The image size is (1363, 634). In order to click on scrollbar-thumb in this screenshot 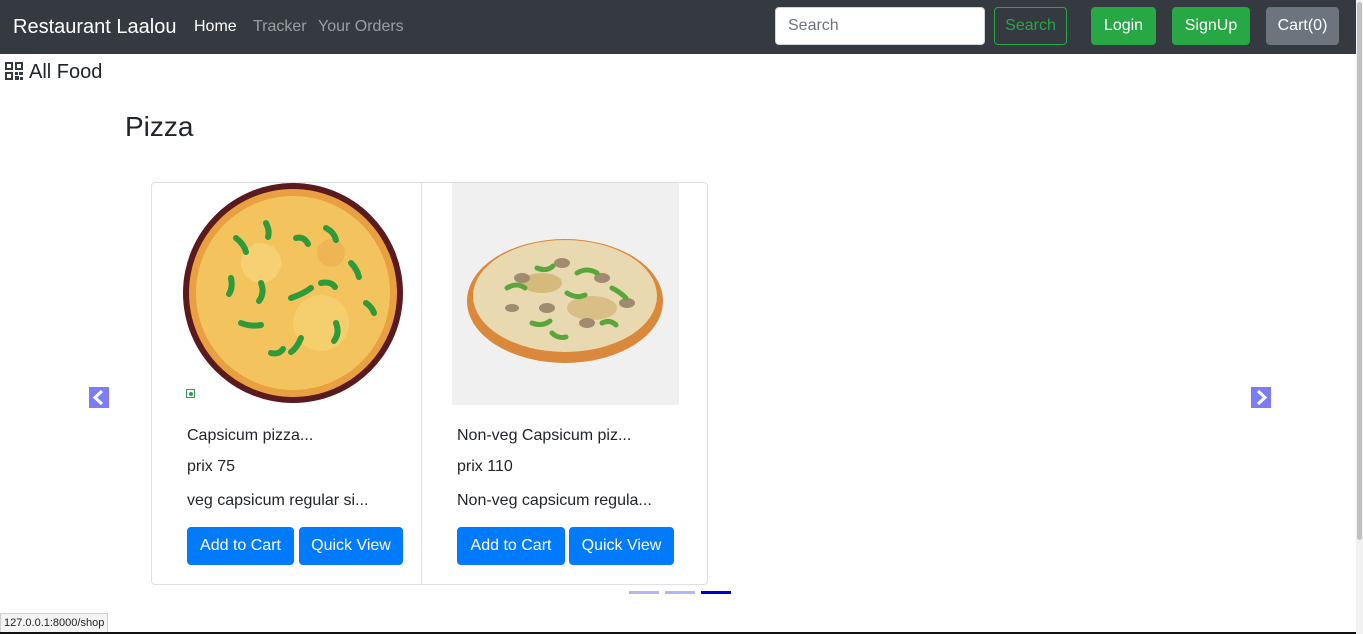, I will do `click(1359, 271)`.